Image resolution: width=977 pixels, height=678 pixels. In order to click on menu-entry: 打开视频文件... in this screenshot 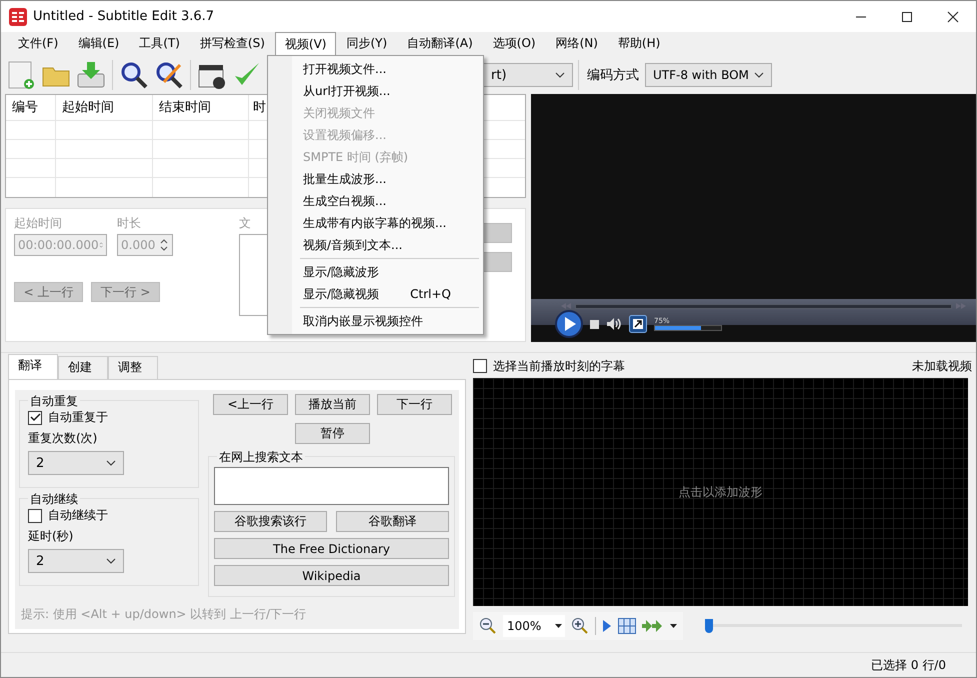, I will do `click(375, 69)`.